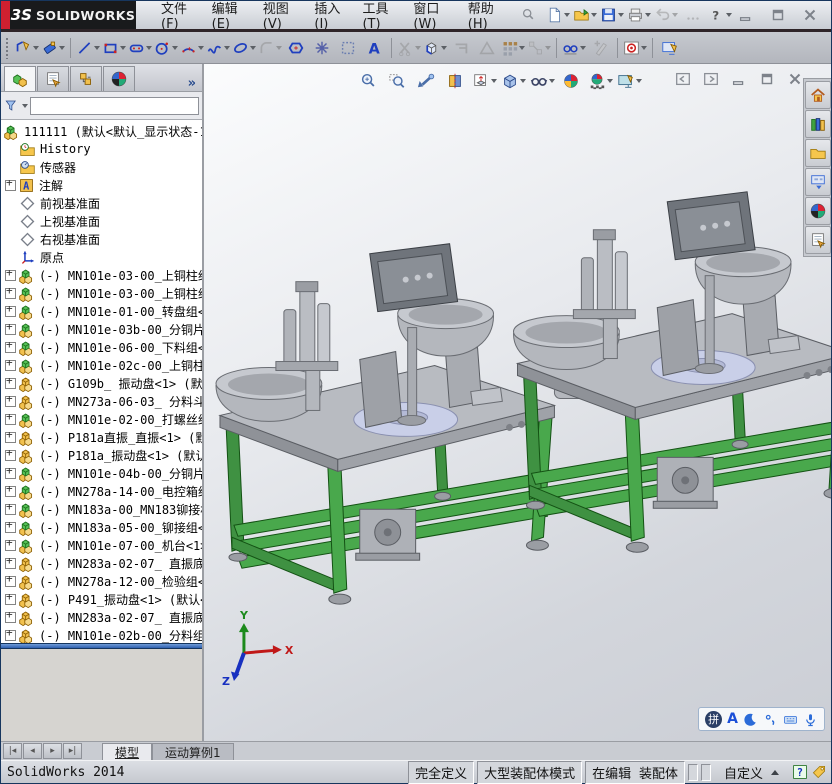  I want to click on panel-tabs-overflow: », so click(192, 83).